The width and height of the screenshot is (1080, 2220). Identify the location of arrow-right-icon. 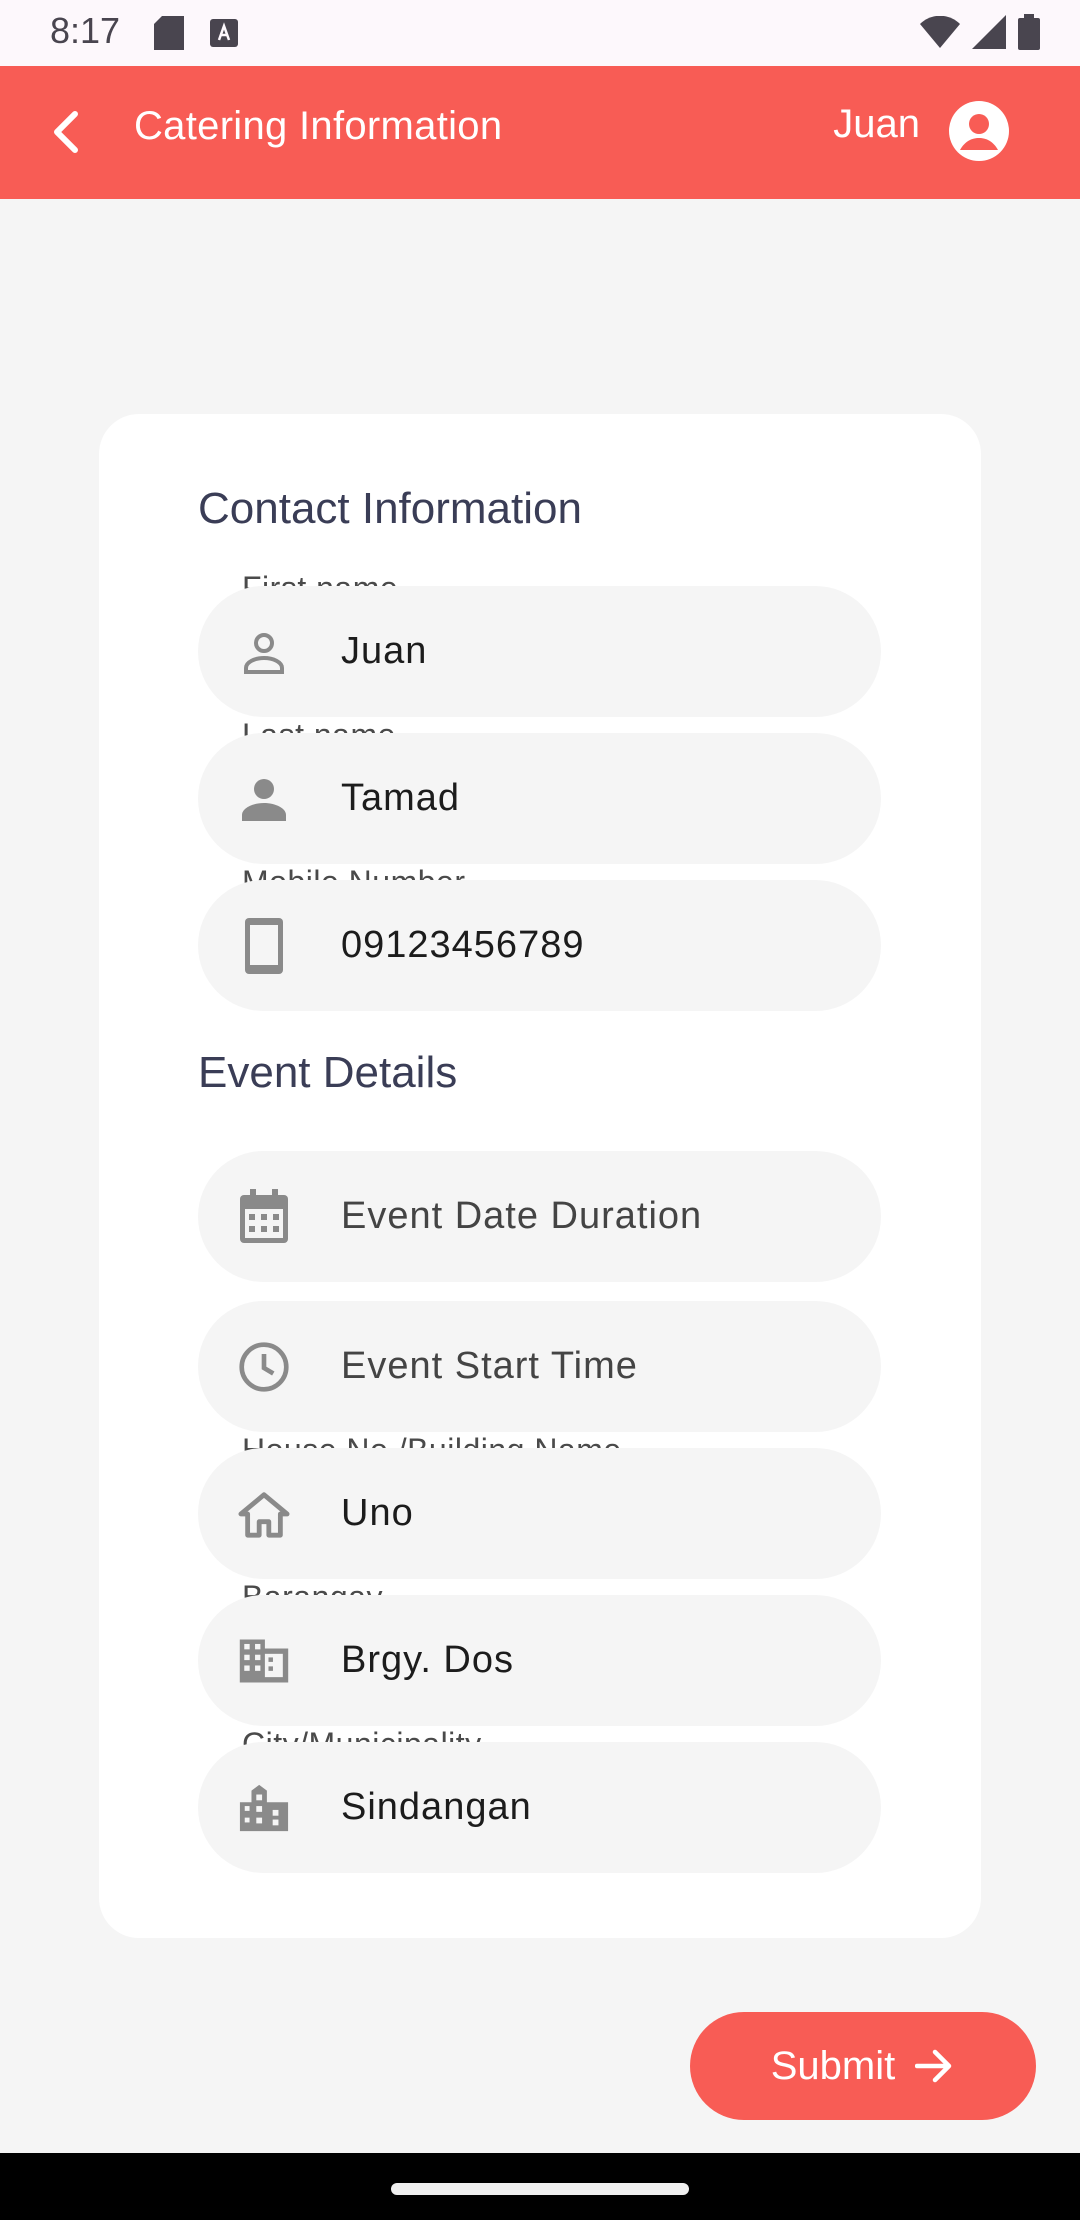
(933, 2066).